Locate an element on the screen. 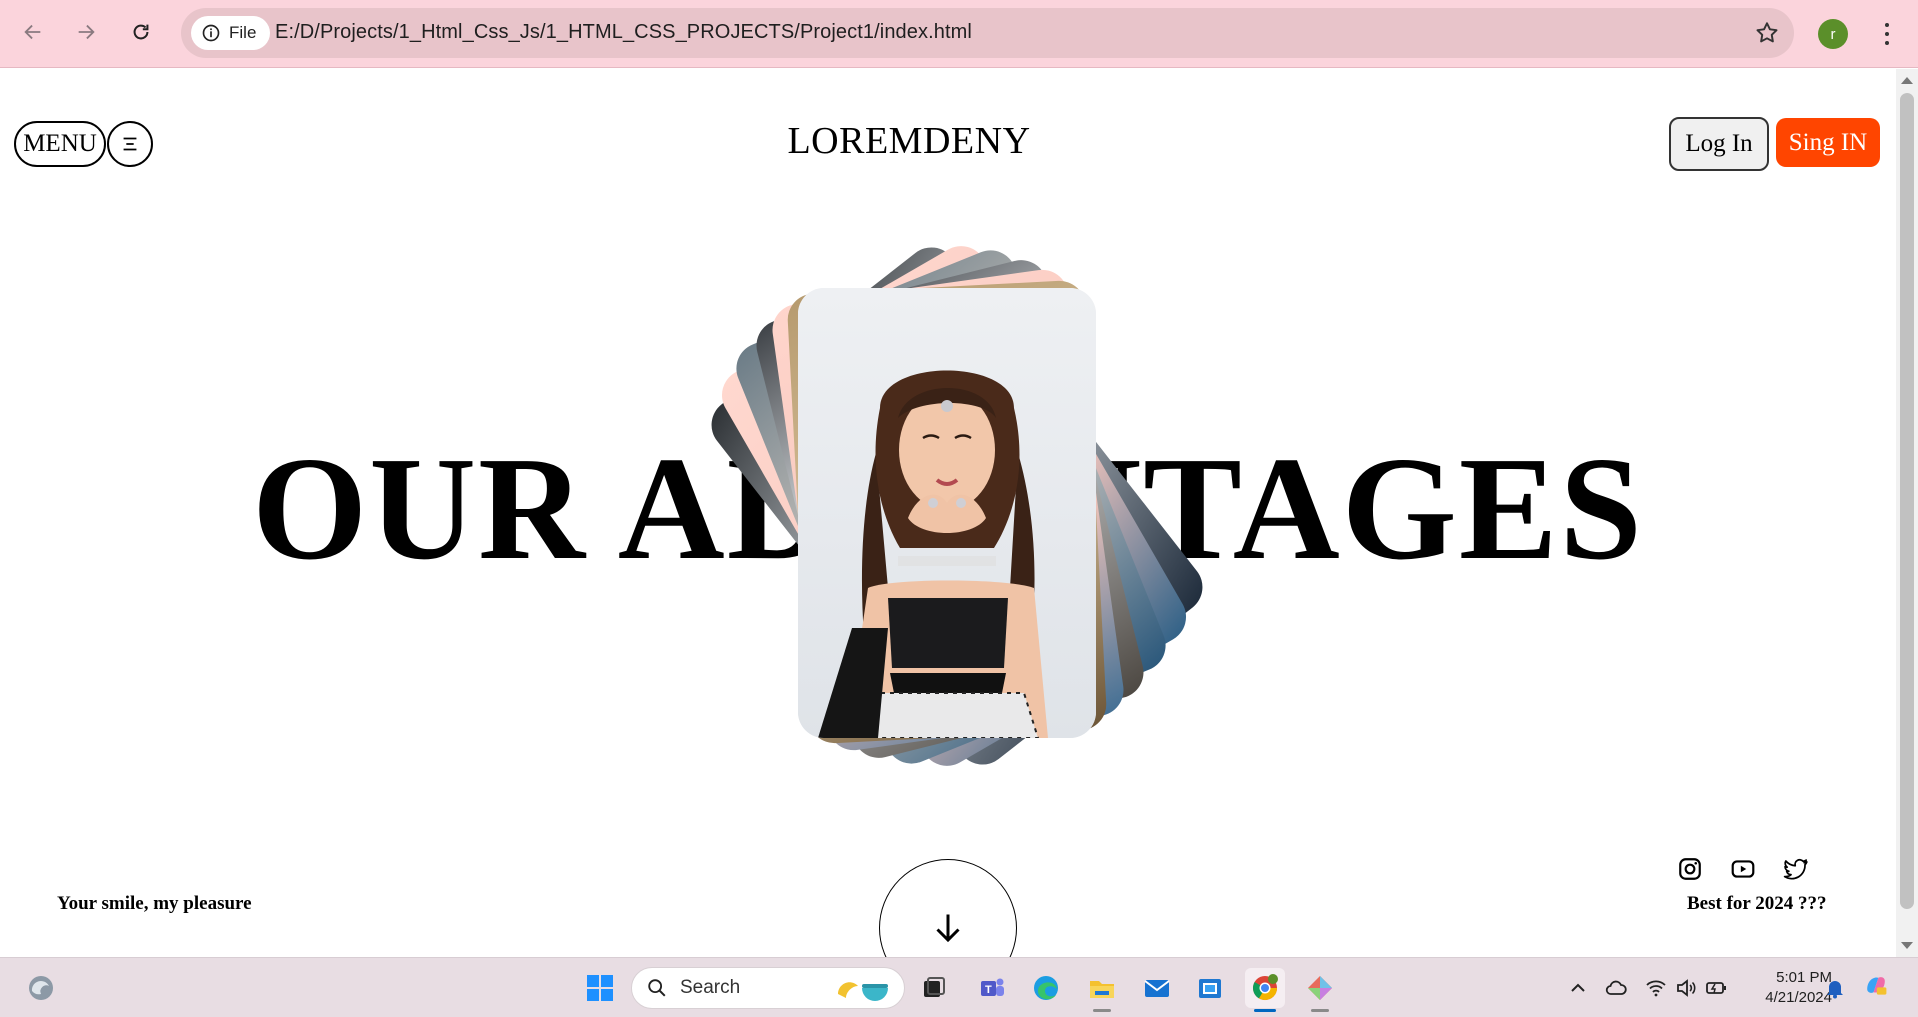 This screenshot has height=1017, width=1918. site-chip-label: File is located at coordinates (243, 32).